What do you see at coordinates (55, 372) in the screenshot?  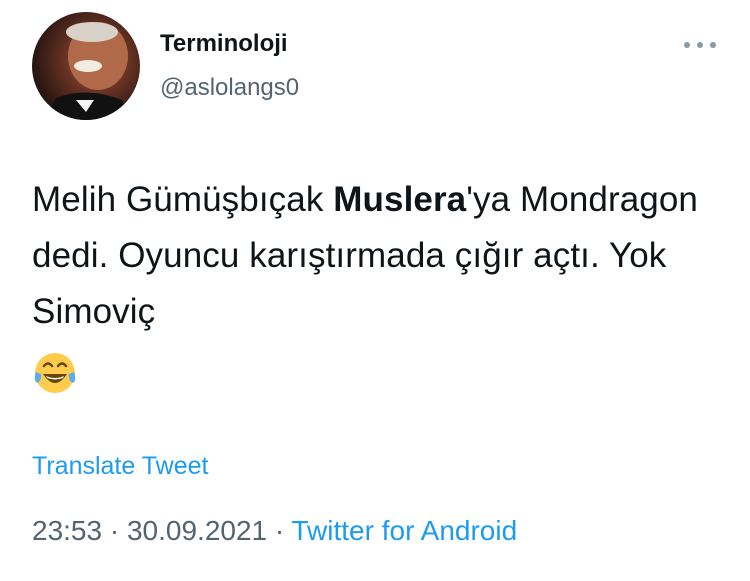 I see `face-with-tears-of-joy-emoji` at bounding box center [55, 372].